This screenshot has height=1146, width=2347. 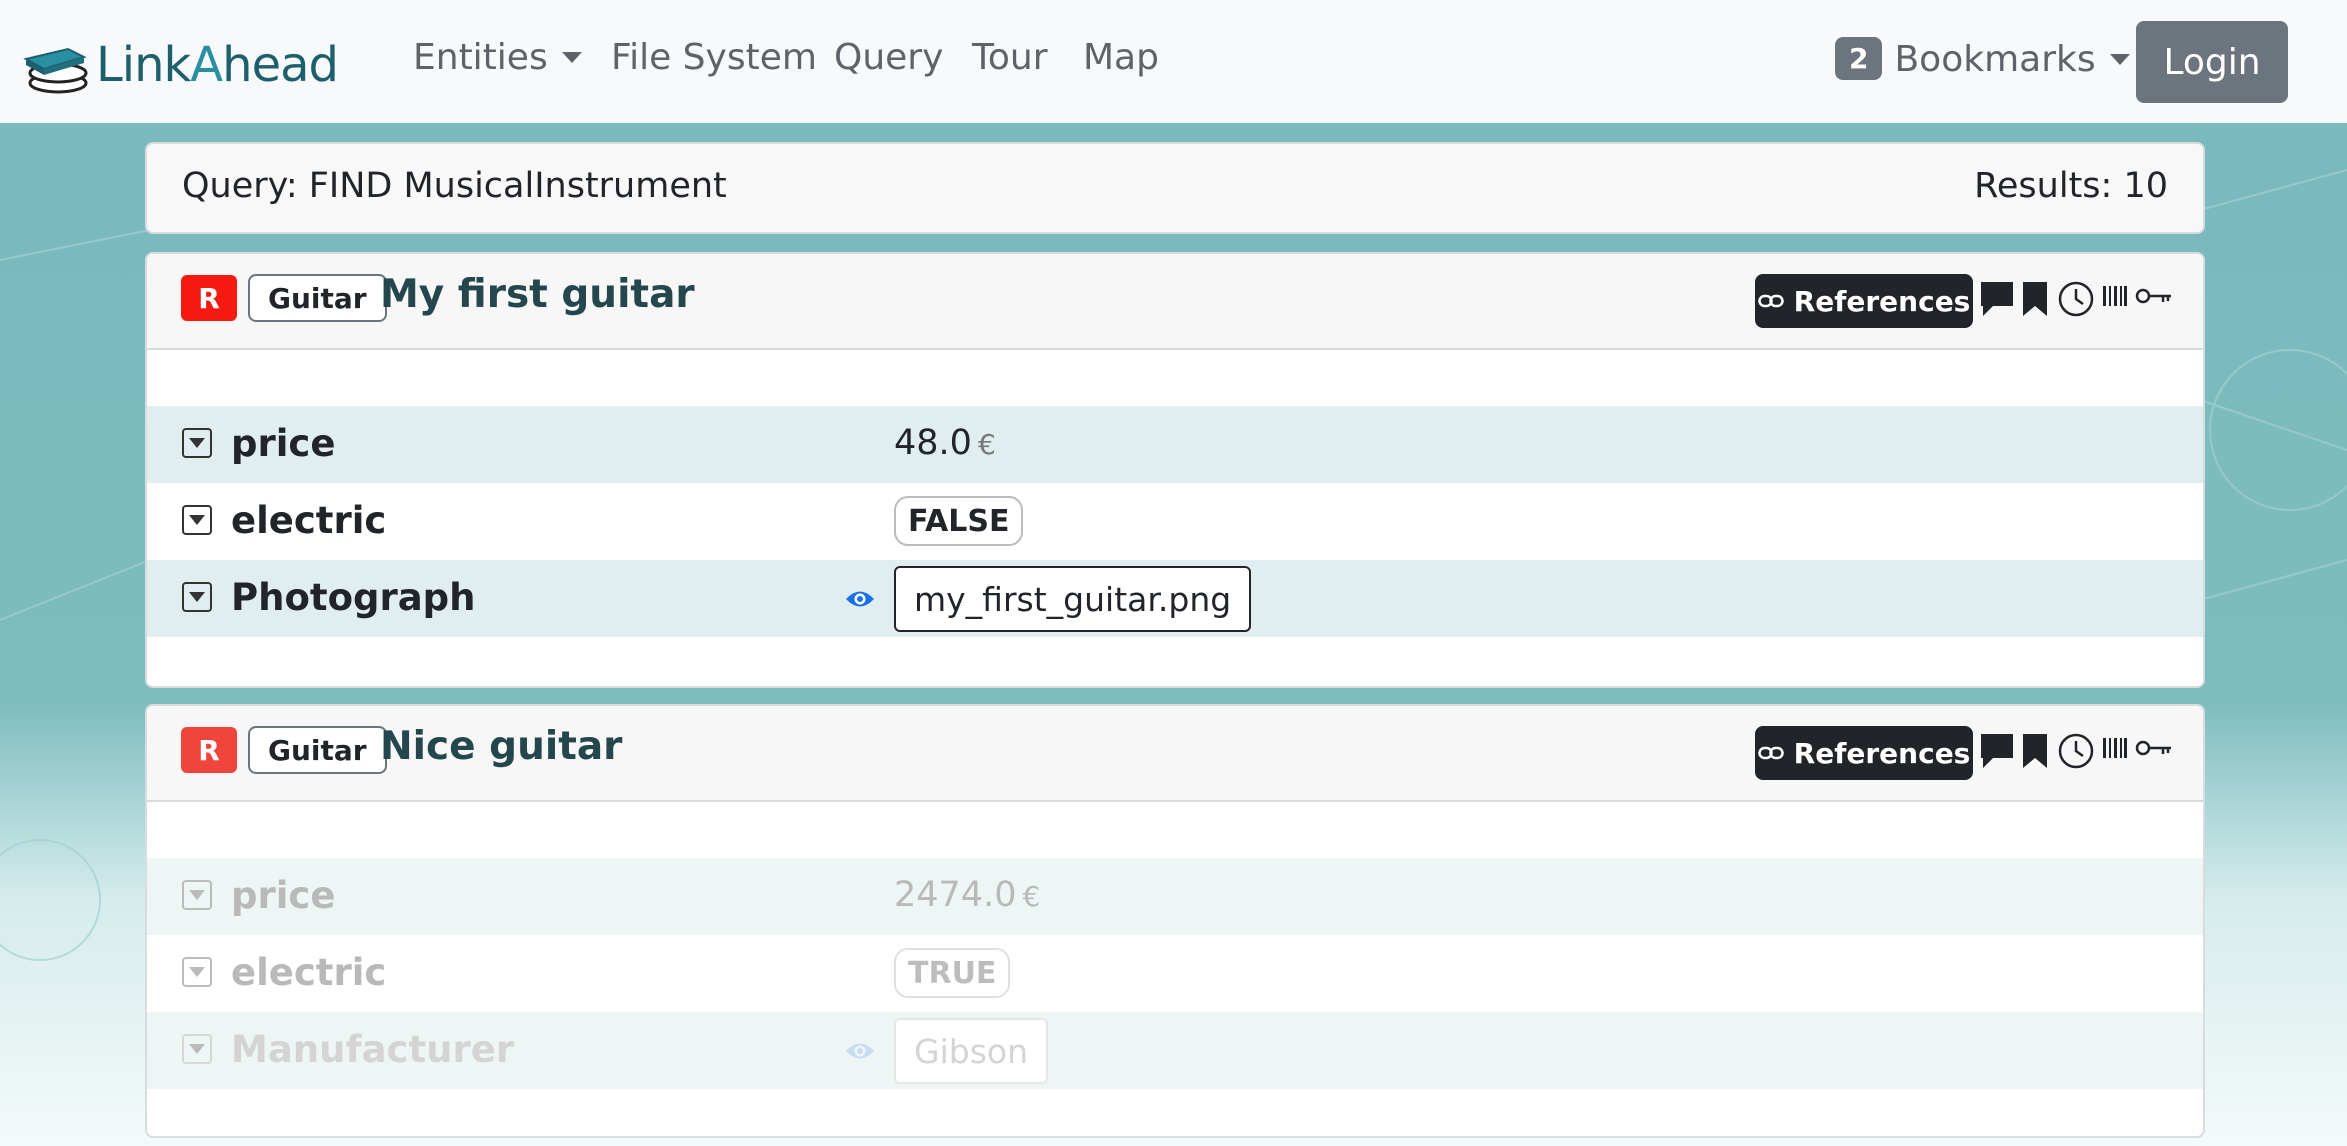 I want to click on login-button: Login, so click(x=2212, y=62).